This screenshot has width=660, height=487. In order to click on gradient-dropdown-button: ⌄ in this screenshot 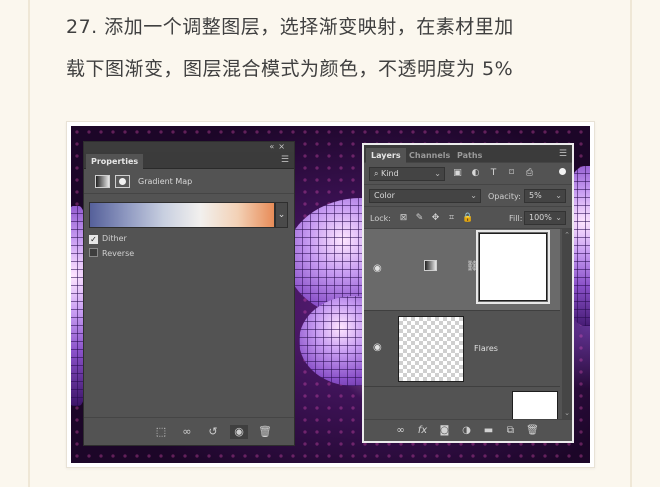, I will do `click(281, 215)`.